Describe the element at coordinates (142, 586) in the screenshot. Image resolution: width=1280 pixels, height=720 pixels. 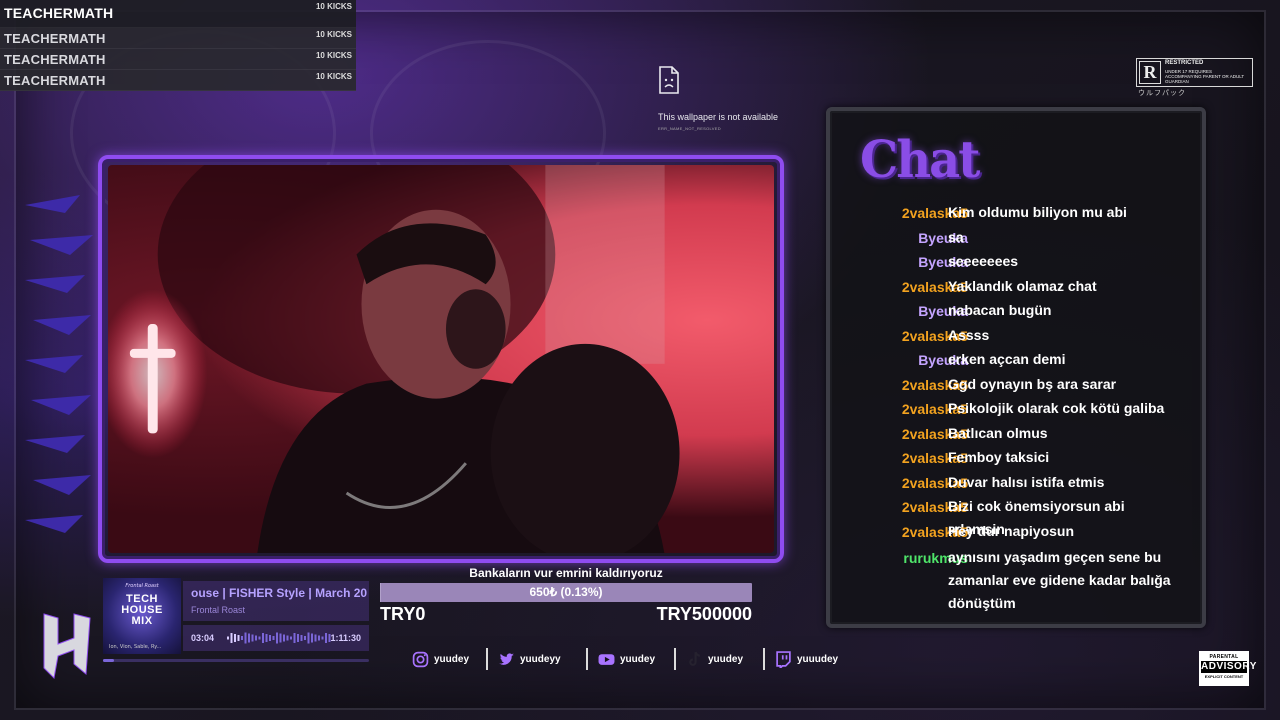
I see `cover-artist: Frontal Roast` at that location.